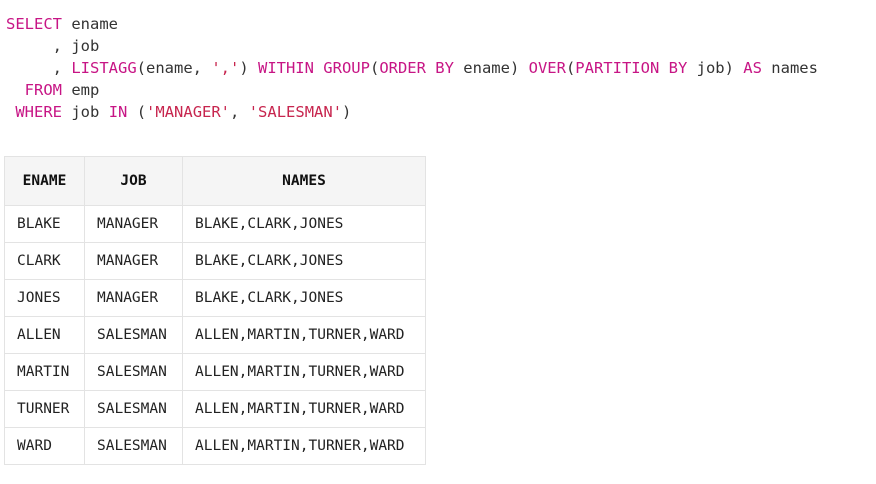 This screenshot has height=484, width=876. What do you see at coordinates (225, 68) in the screenshot?
I see `sql-string-literal: ','` at bounding box center [225, 68].